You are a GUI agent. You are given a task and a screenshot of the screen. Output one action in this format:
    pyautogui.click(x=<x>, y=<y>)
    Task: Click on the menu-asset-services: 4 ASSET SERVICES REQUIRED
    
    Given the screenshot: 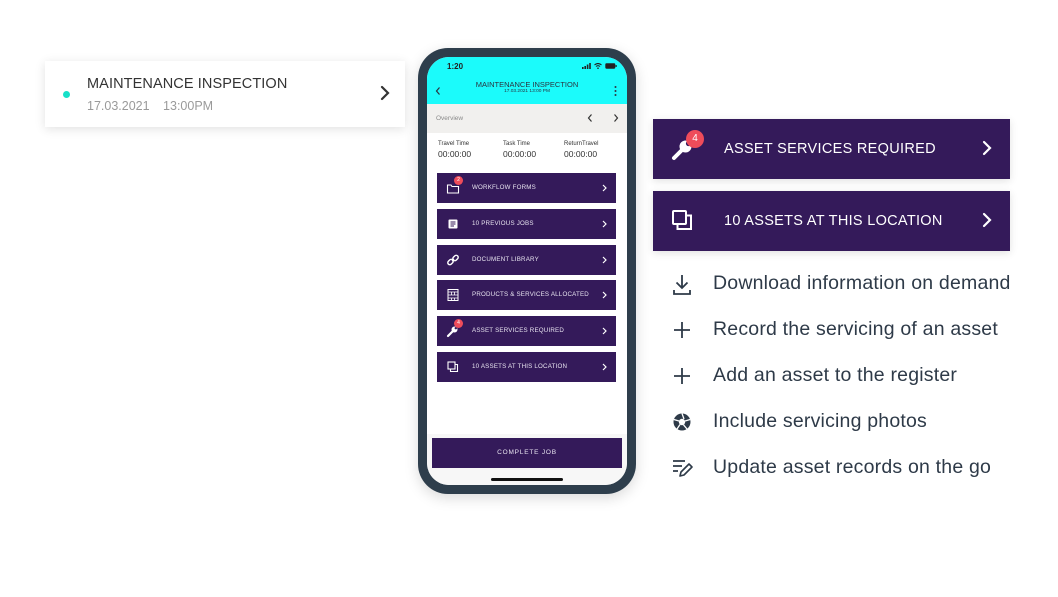 What is the action you would take?
    pyautogui.click(x=526, y=331)
    